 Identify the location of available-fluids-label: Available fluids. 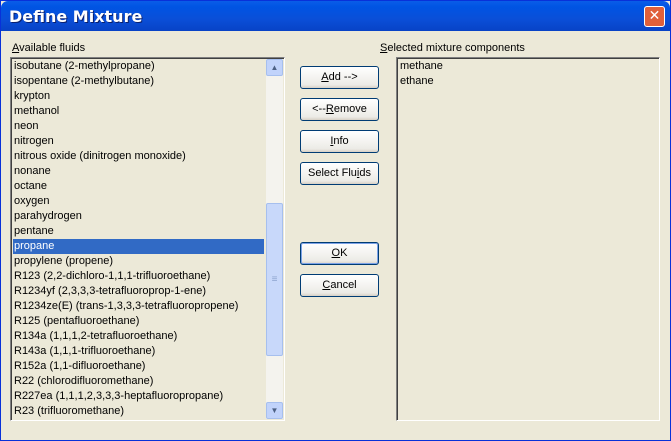
(49, 48).